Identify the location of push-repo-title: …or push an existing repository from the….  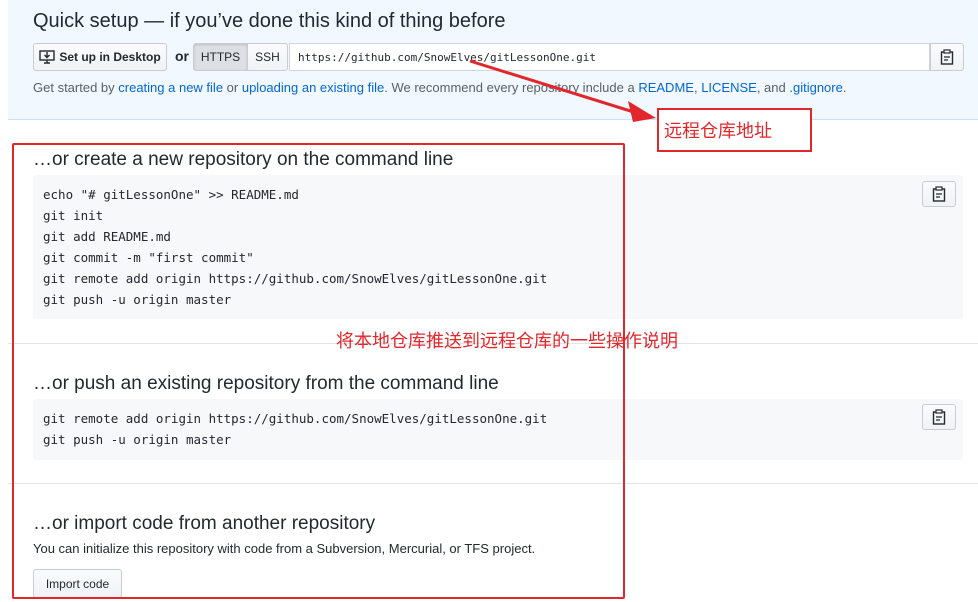
(266, 383).